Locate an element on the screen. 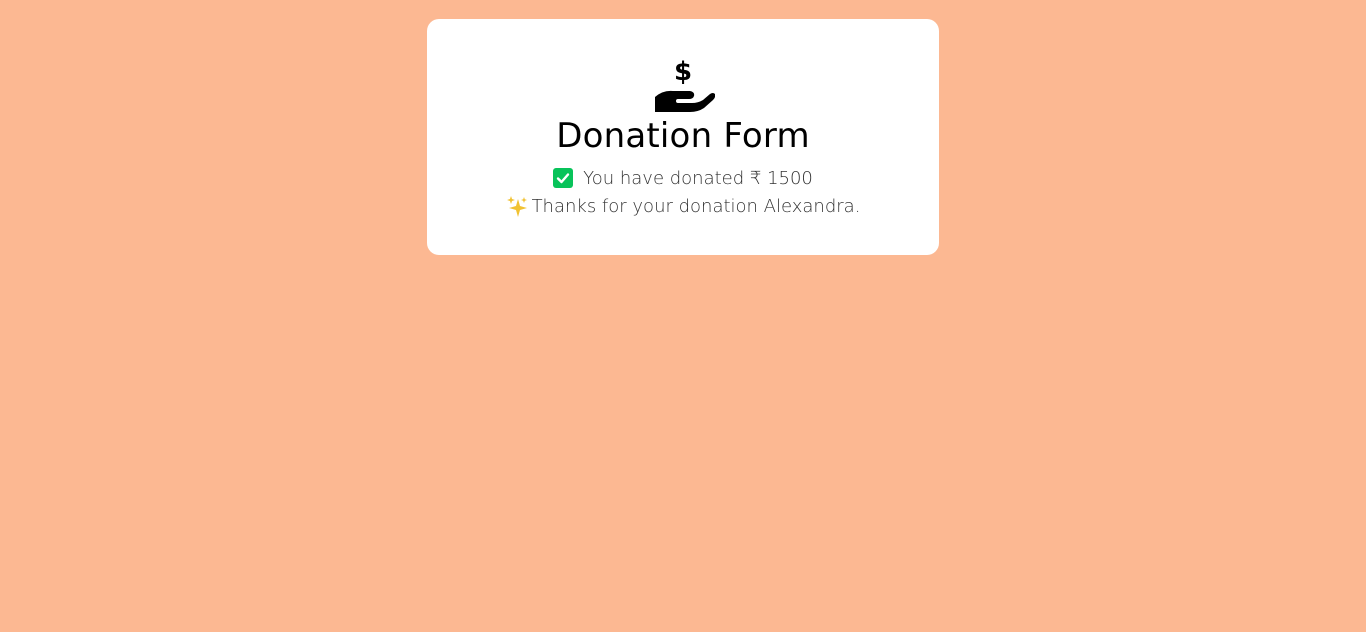 Image resolution: width=1366 pixels, height=632 pixels. sparkles-icon is located at coordinates (516, 206).